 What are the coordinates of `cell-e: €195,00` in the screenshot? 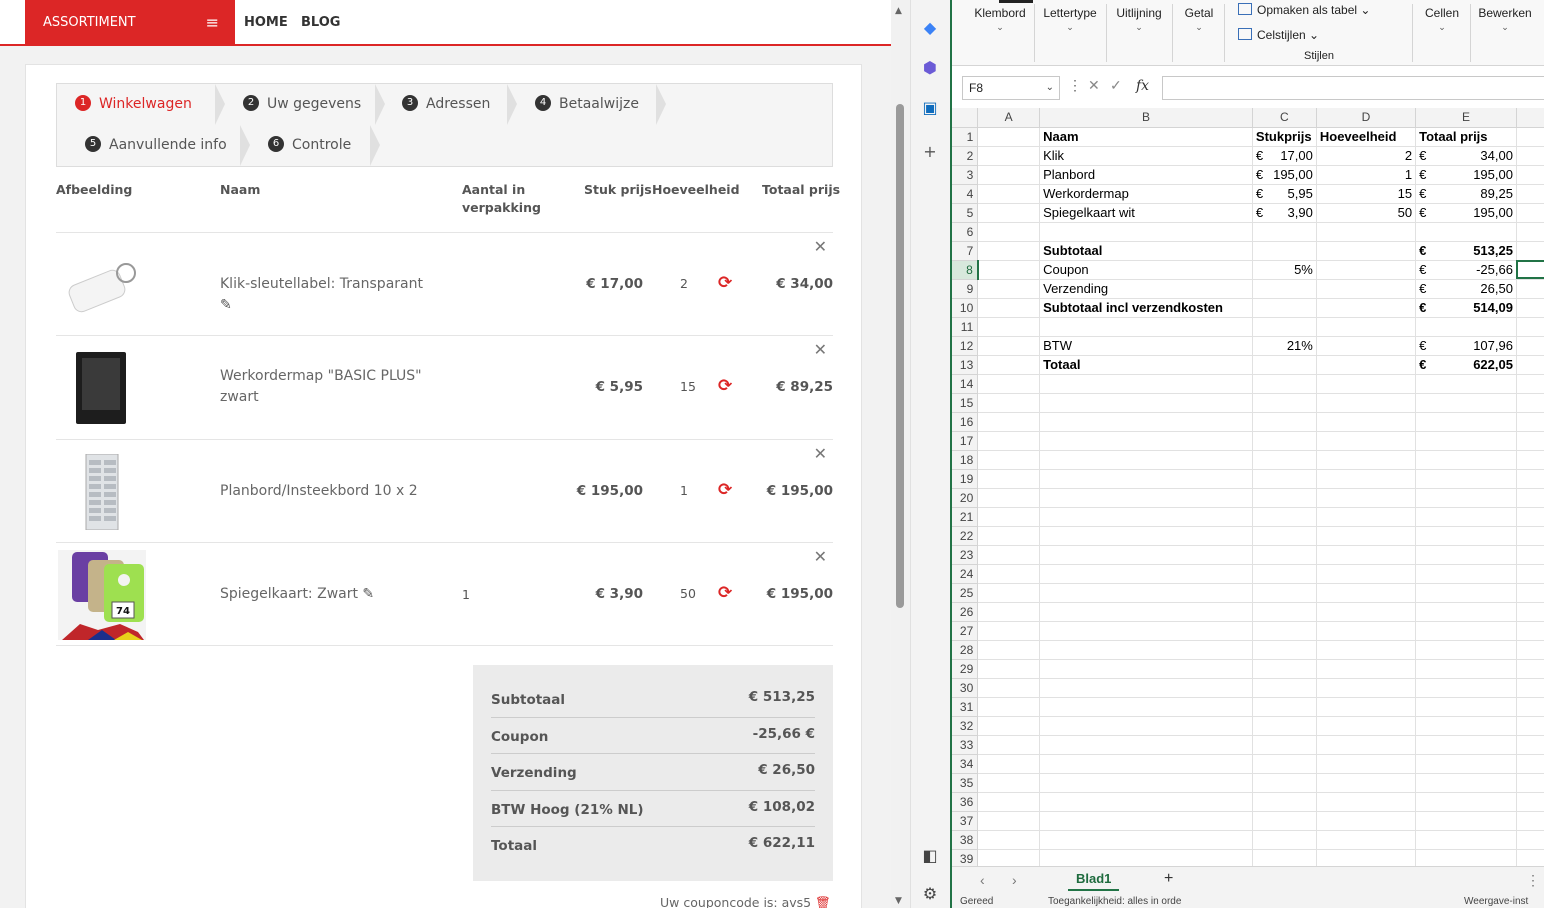 It's located at (1466, 175).